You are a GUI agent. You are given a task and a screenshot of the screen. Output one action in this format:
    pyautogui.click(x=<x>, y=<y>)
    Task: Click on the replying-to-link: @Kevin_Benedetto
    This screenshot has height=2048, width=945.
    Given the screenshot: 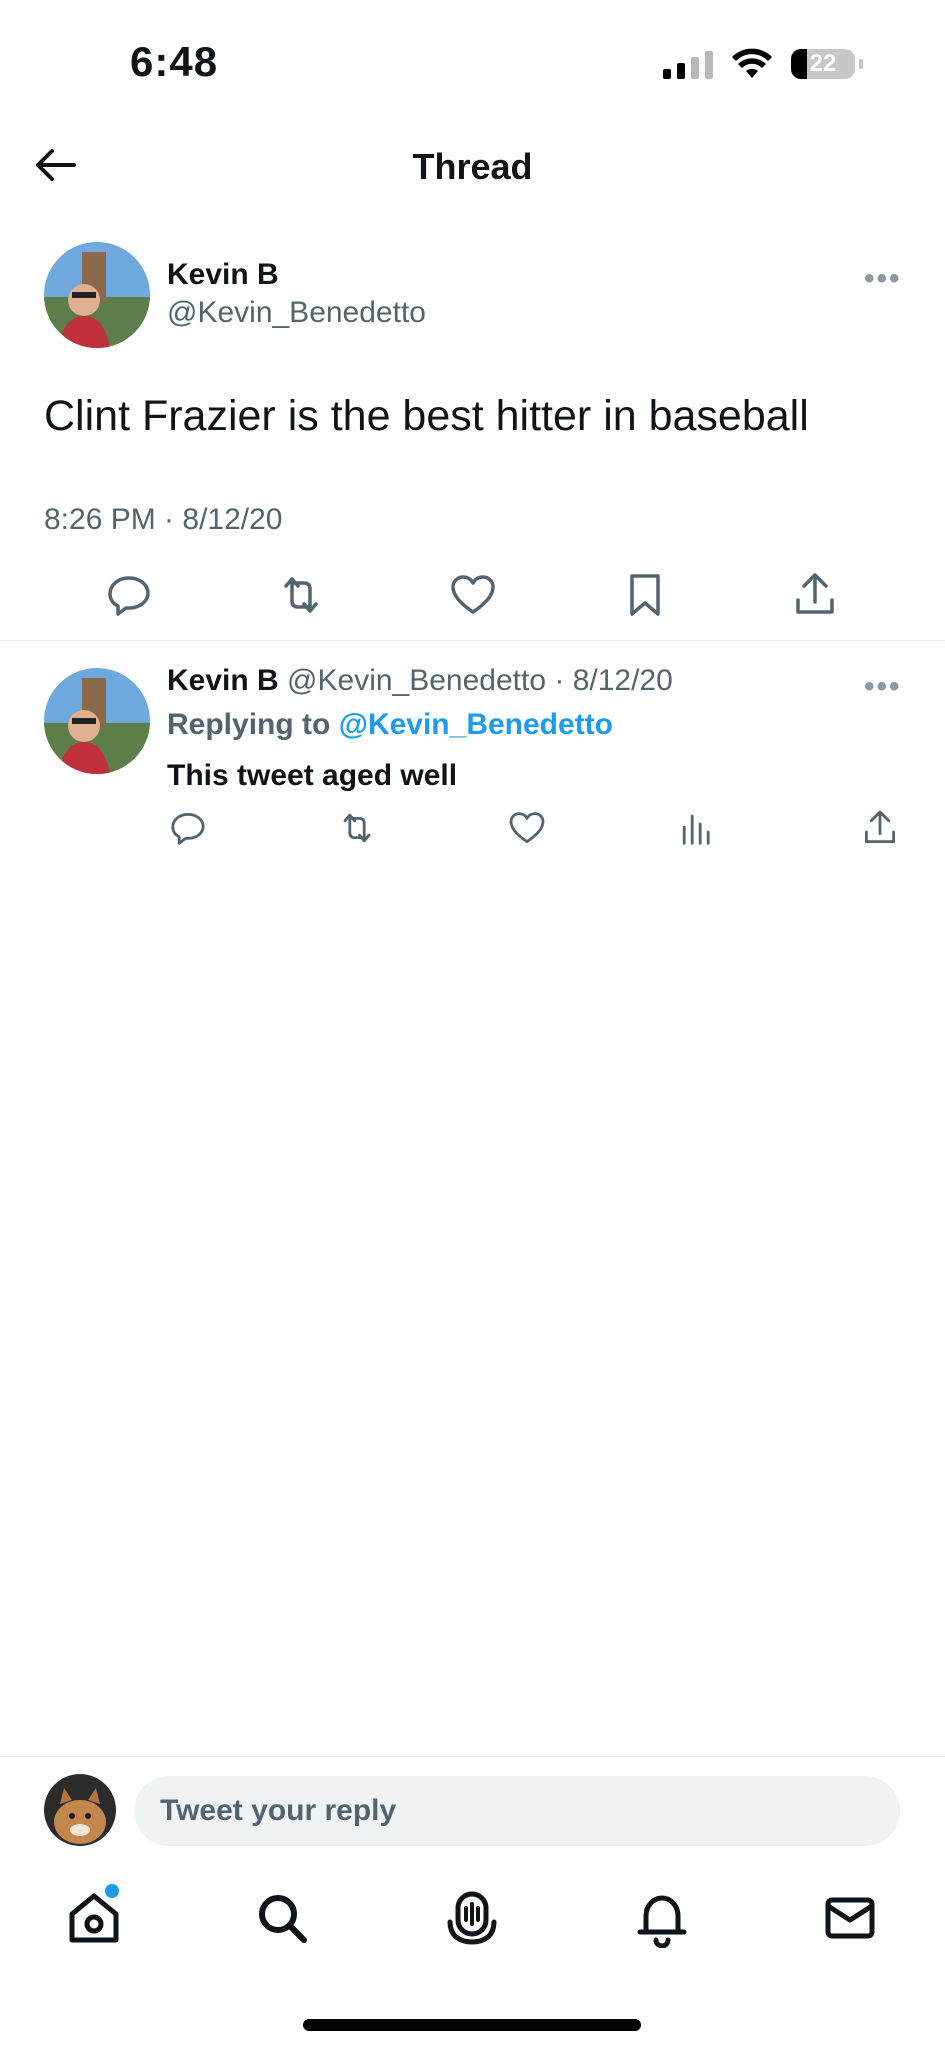 What is the action you would take?
    pyautogui.click(x=476, y=724)
    